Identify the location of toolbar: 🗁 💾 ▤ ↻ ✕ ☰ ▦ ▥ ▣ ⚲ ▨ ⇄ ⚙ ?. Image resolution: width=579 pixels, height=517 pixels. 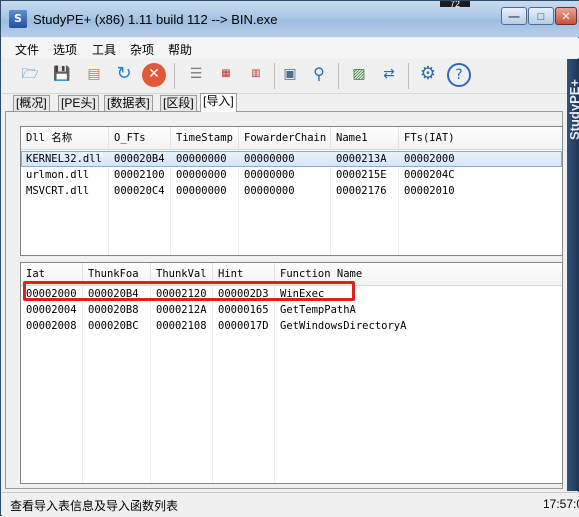
(290, 76).